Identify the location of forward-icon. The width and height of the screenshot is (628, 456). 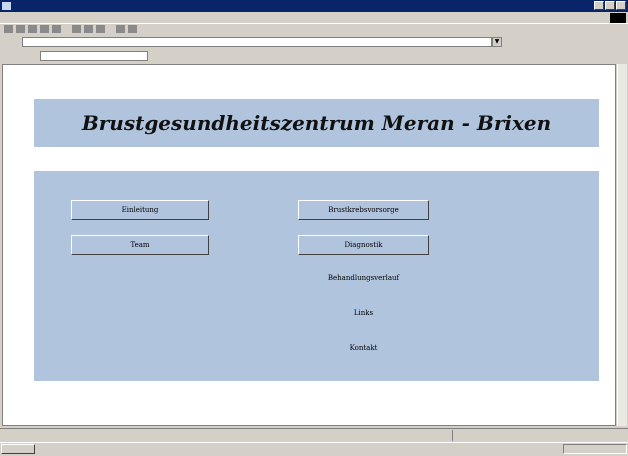
(20, 29).